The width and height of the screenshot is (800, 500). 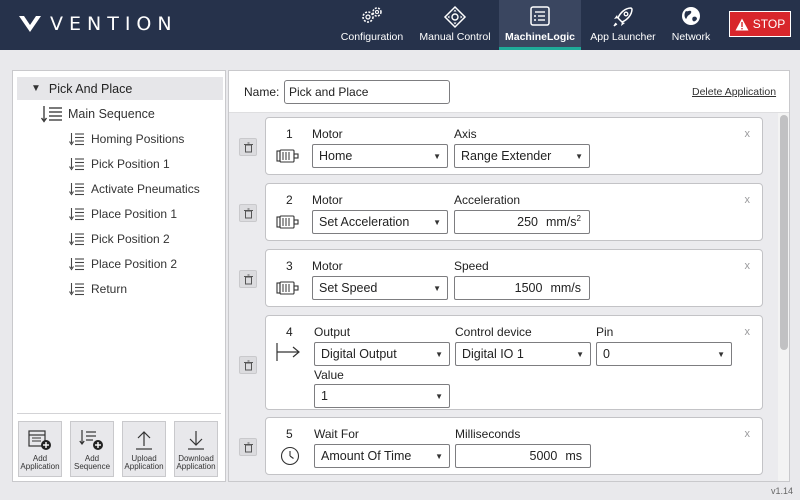 What do you see at coordinates (523, 354) in the screenshot?
I see `control-device-select: Digital IO 1 ▼` at bounding box center [523, 354].